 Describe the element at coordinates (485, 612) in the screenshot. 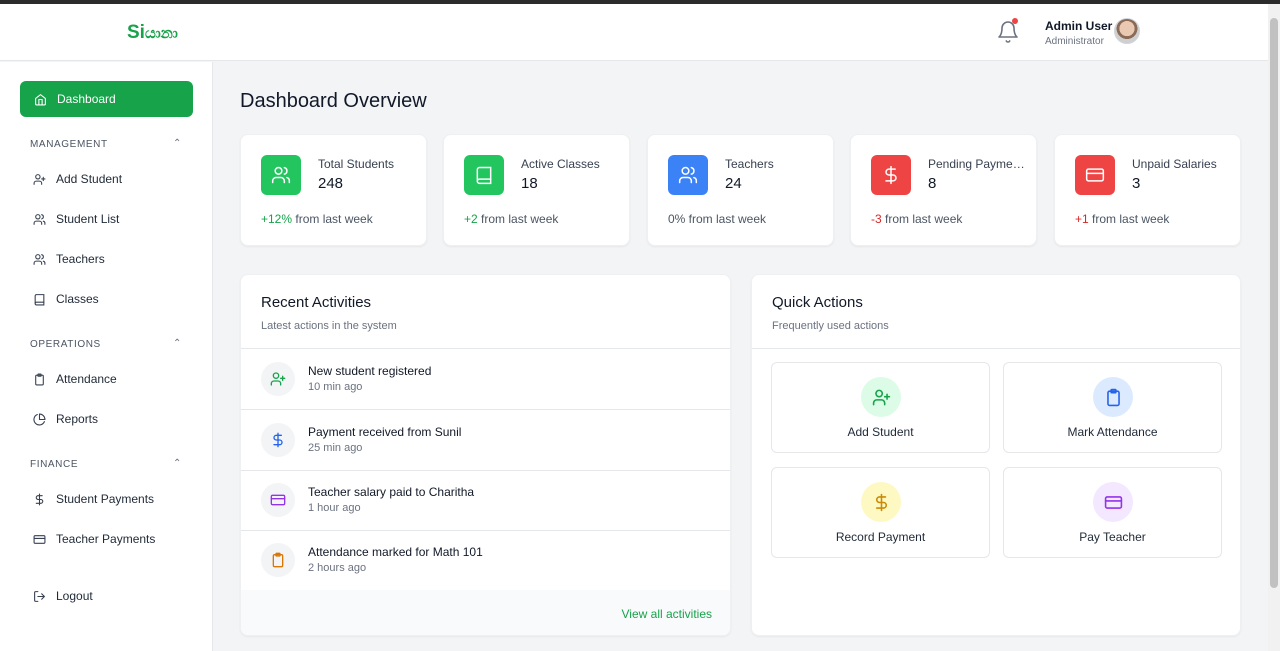

I see `panel-footer: View all activities` at that location.